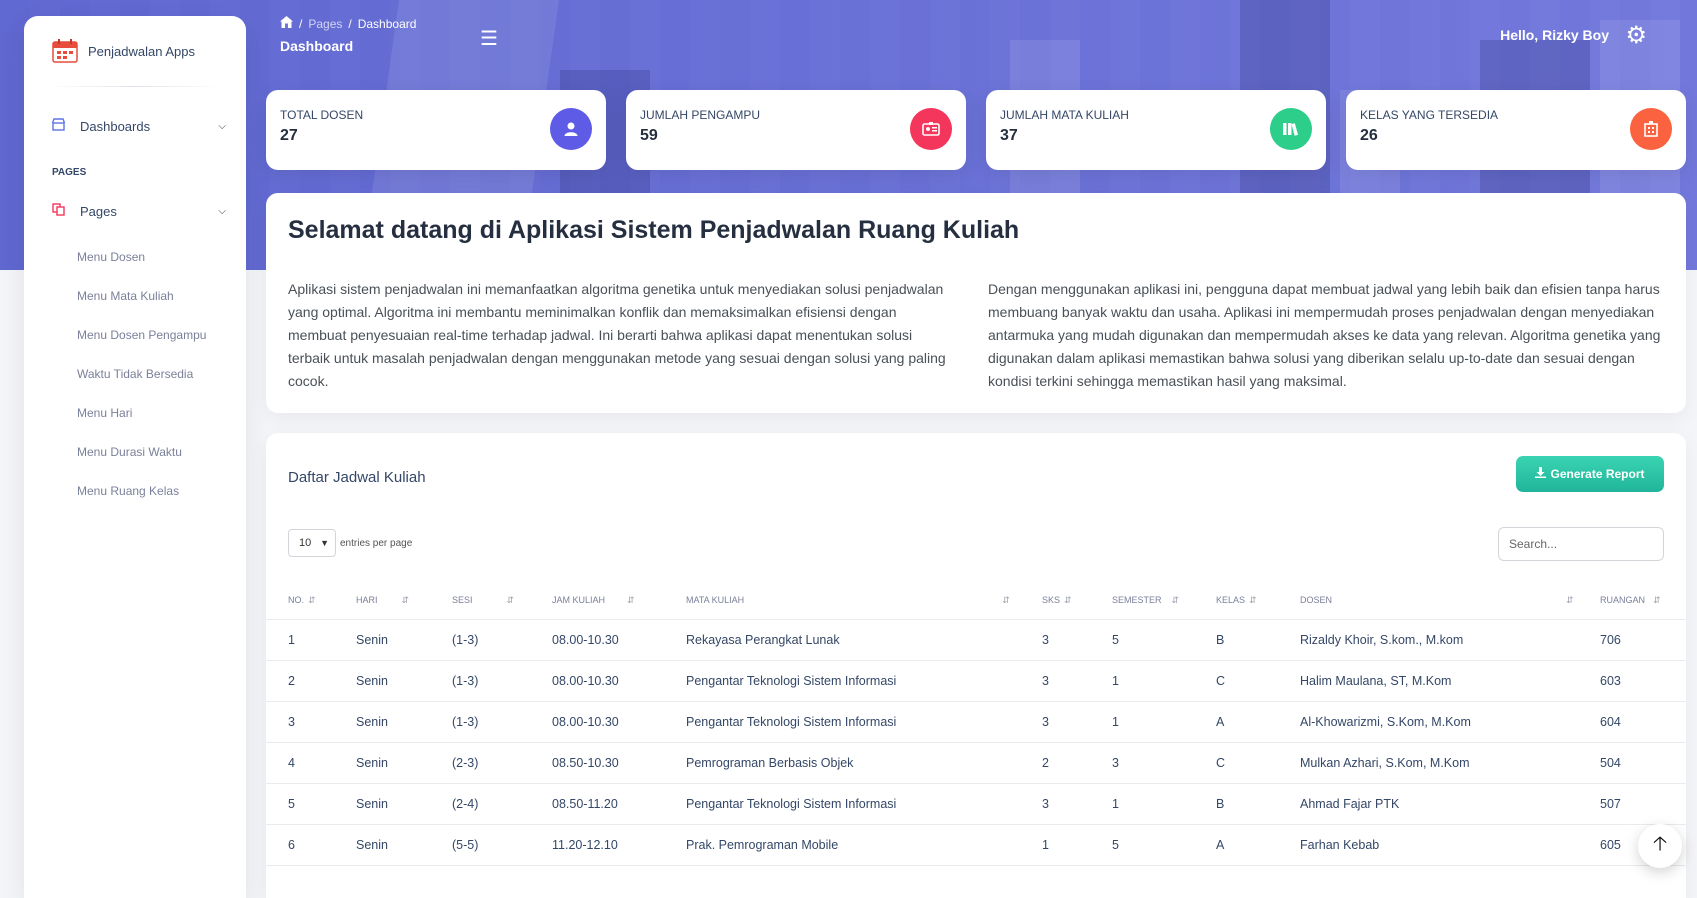  I want to click on gear-icon: ⚙, so click(1636, 35).